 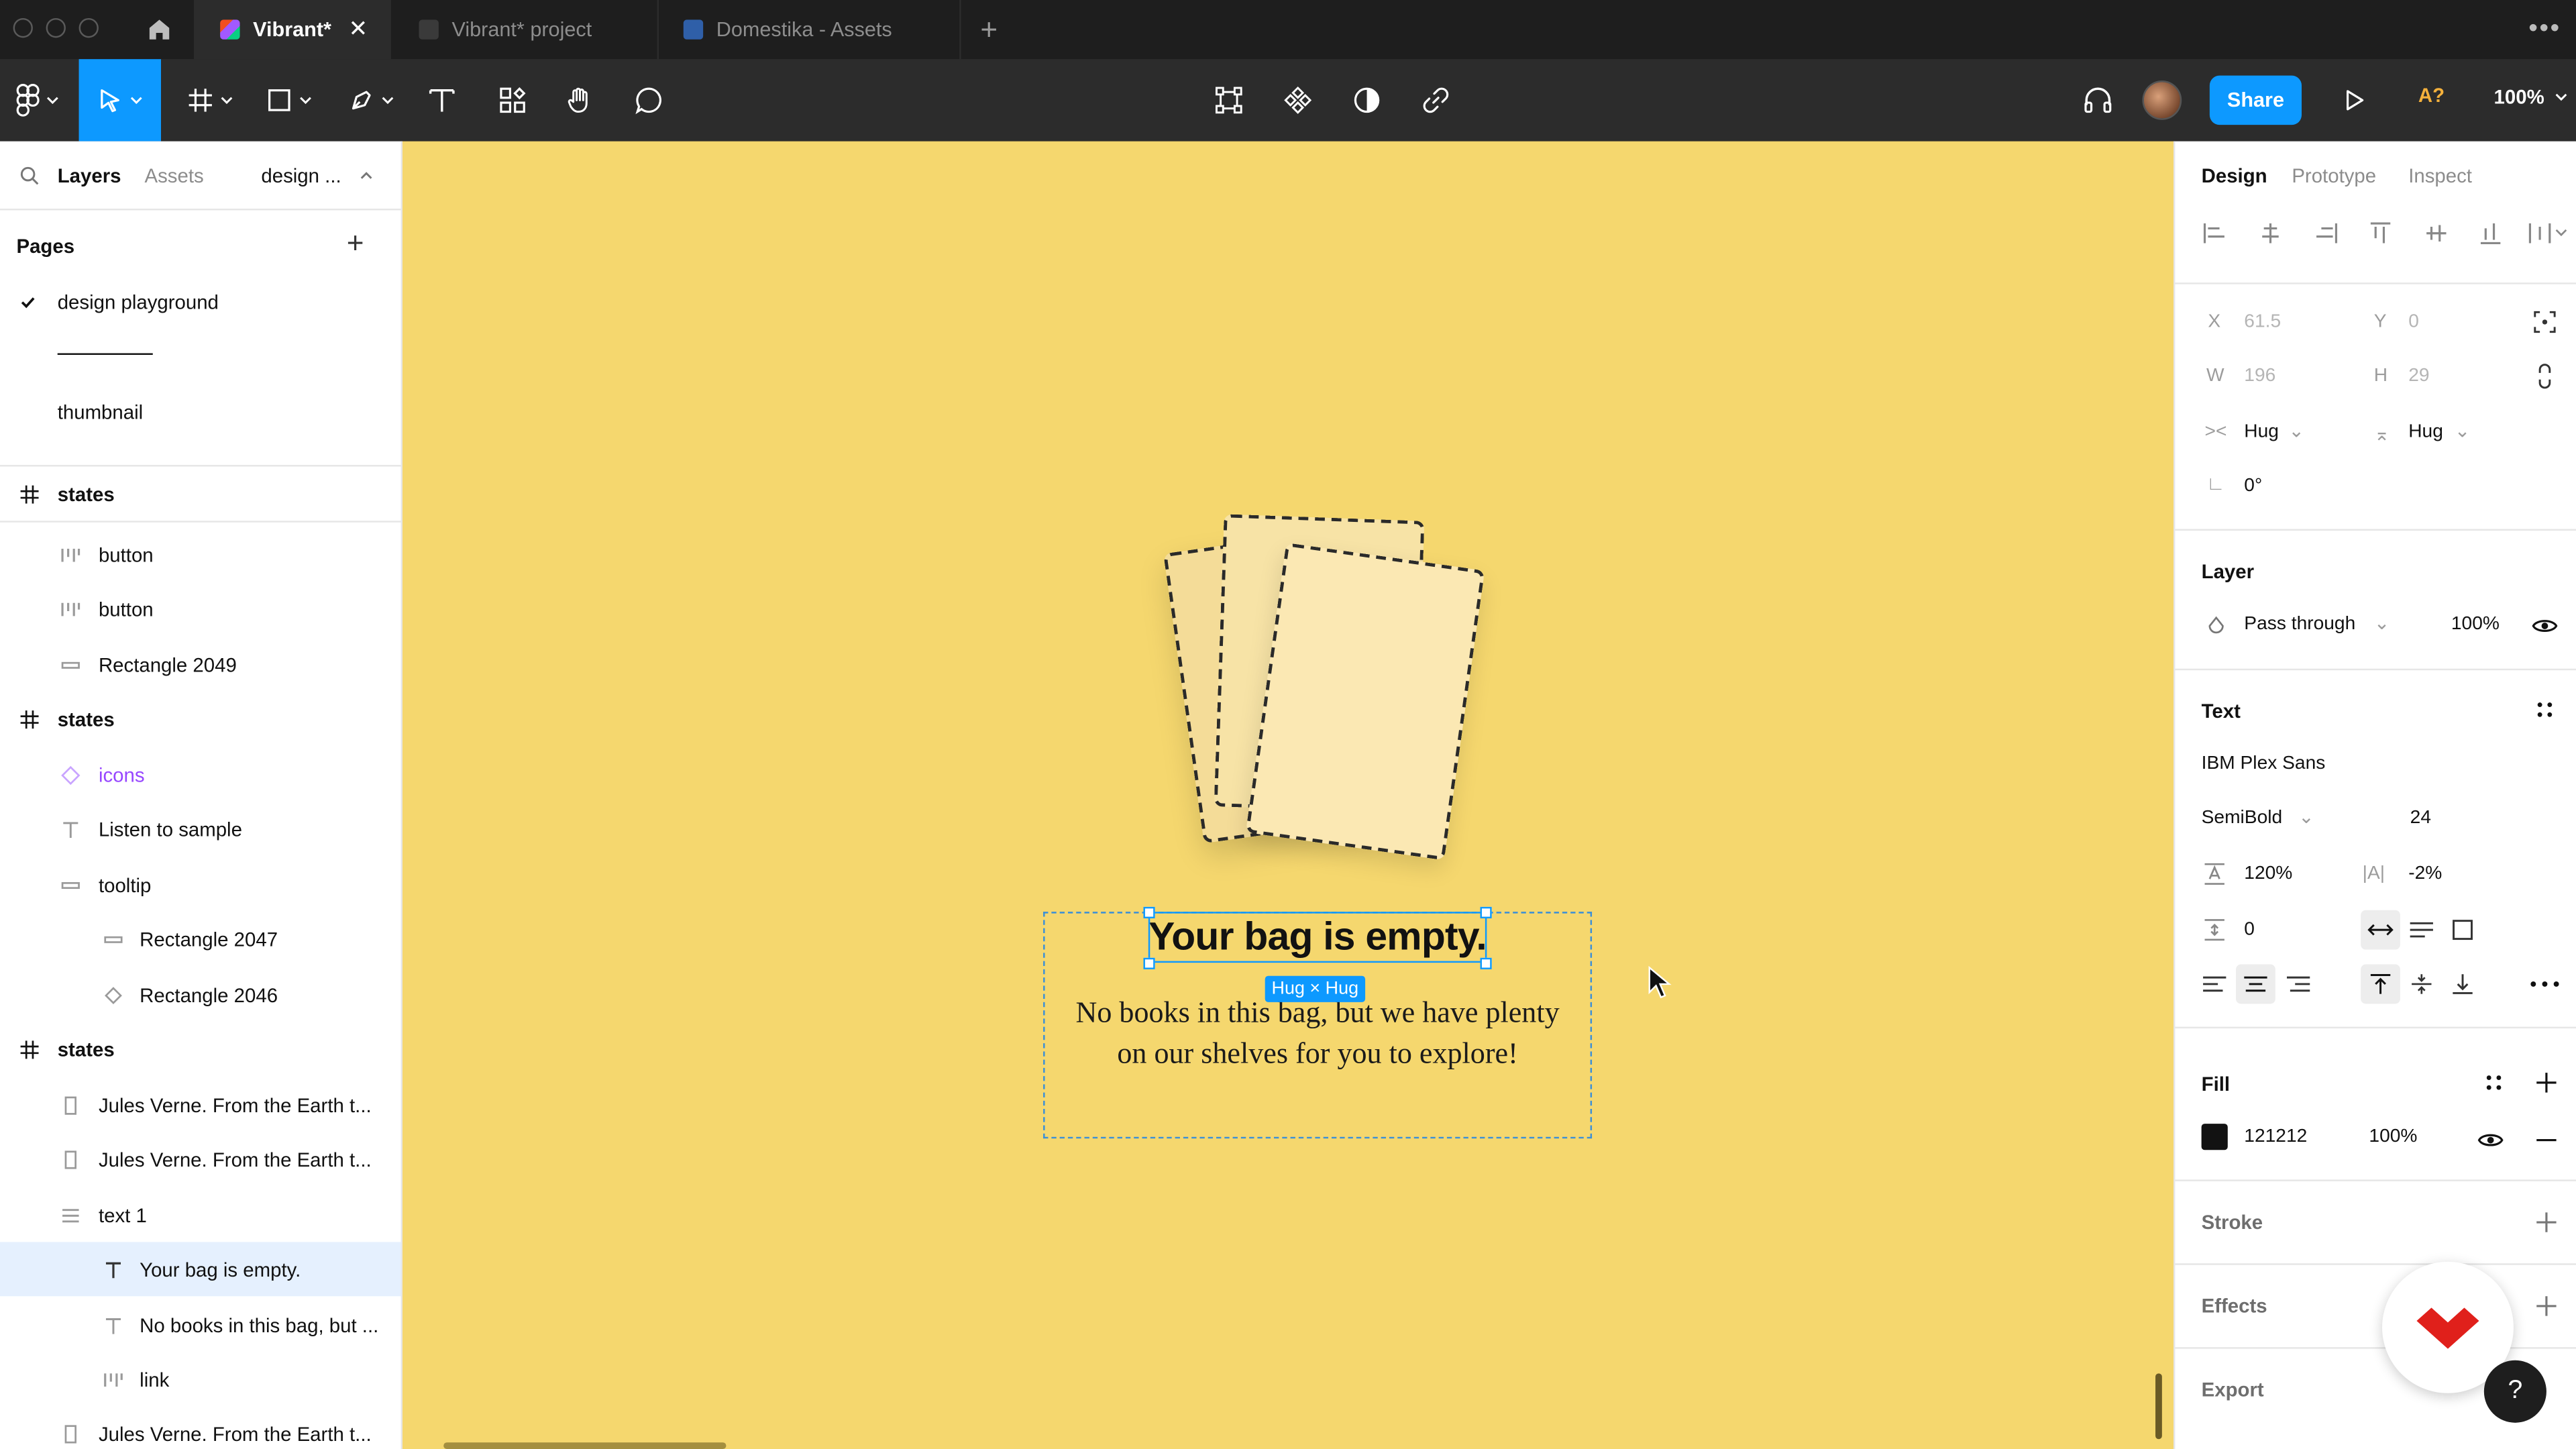 What do you see at coordinates (355, 244) in the screenshot?
I see `add-page-icon: +` at bounding box center [355, 244].